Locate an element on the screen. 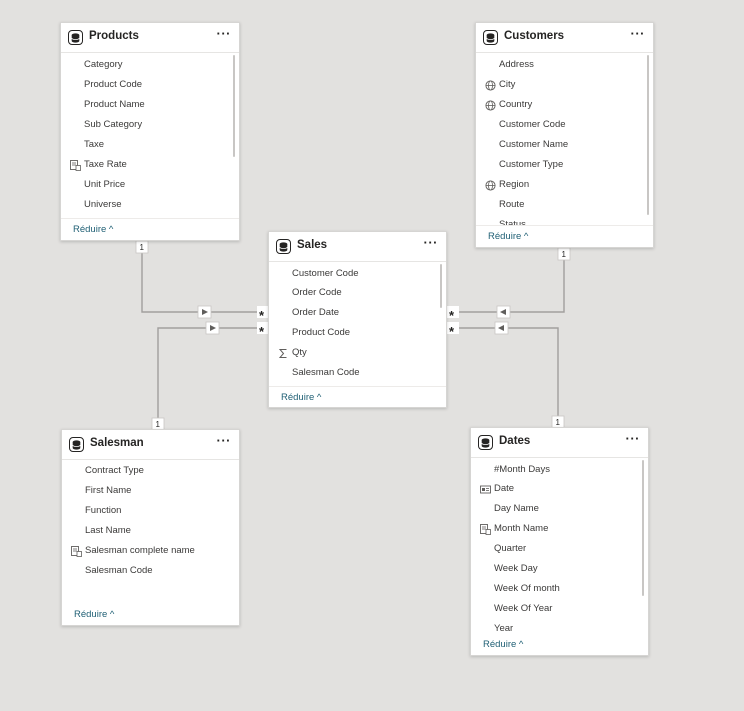 This screenshot has height=711, width=744. table-title: Products is located at coordinates (114, 36).